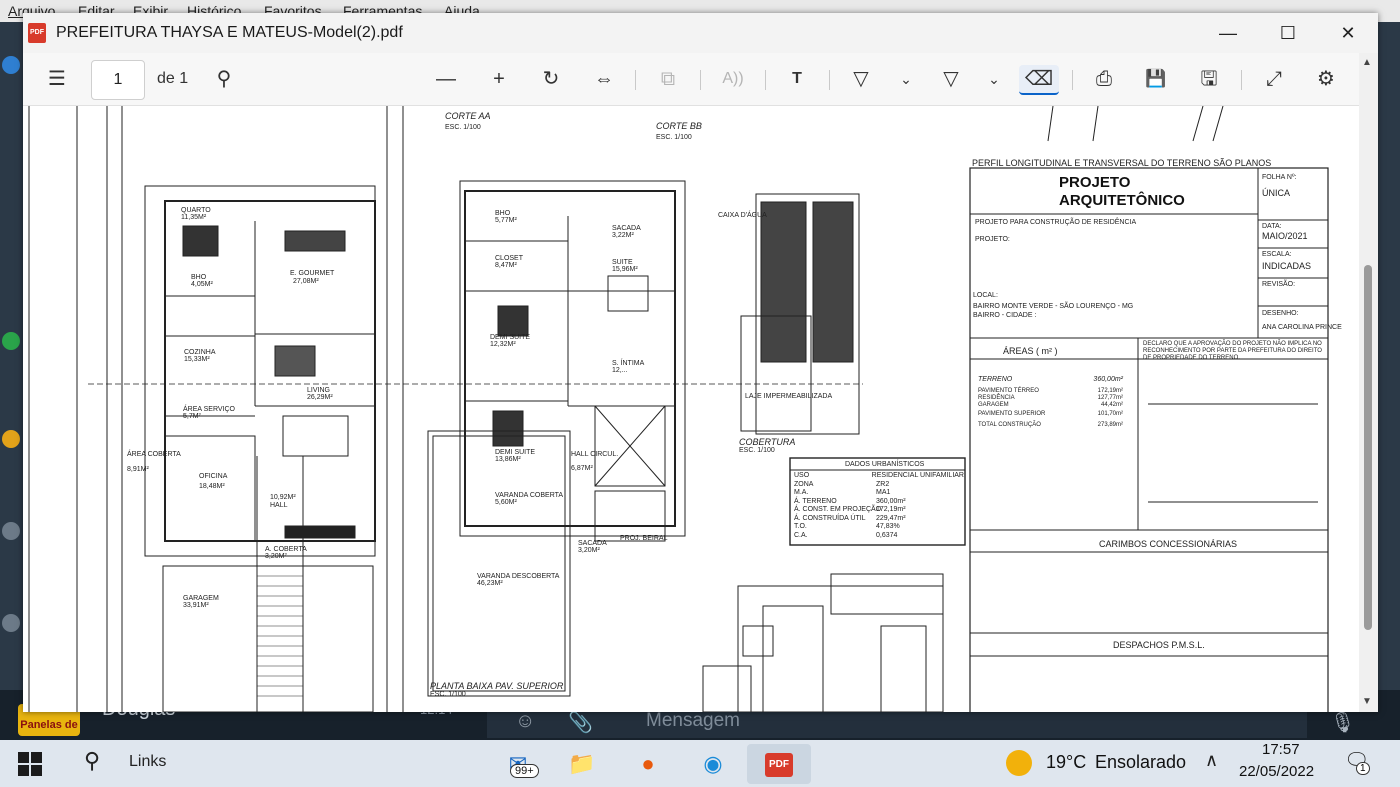 This screenshot has width=1400, height=787. I want to click on dados-row: Á. CONST. EM PROJEÇÃO 172,19m², so click(879, 510).